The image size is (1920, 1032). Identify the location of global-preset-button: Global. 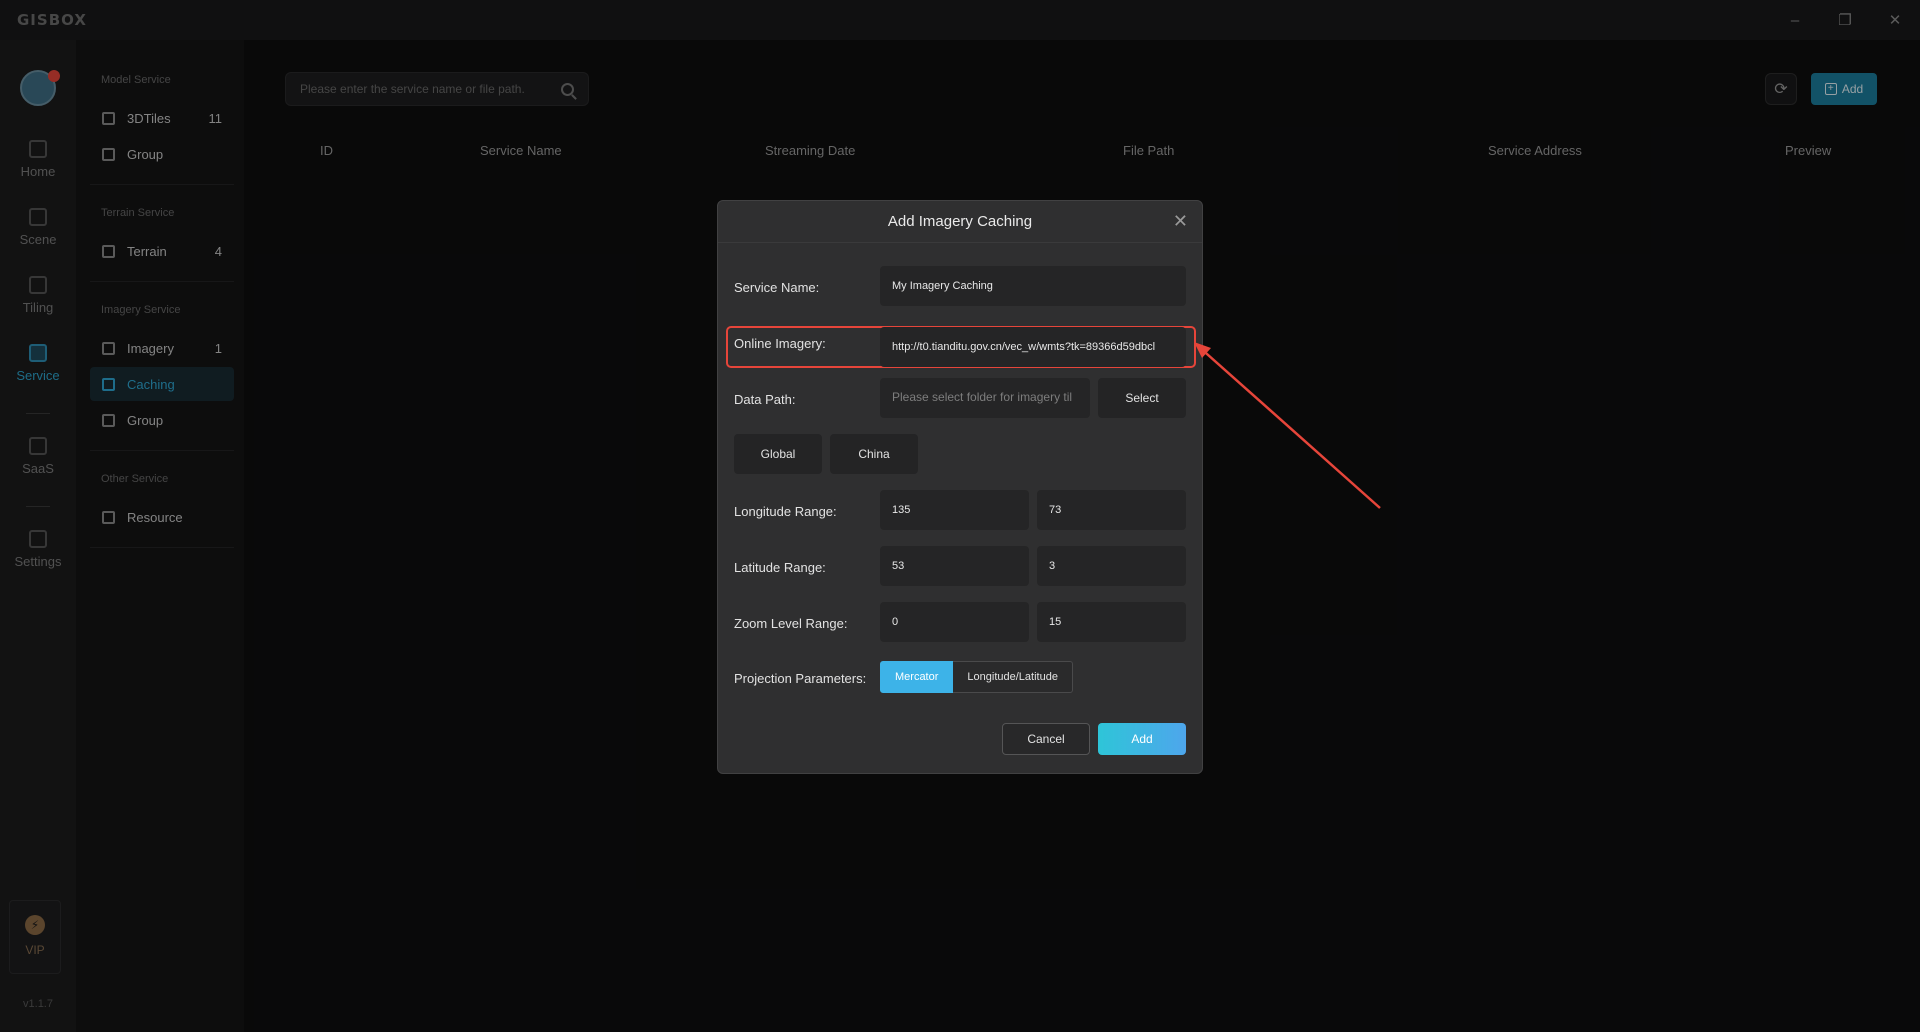
(778, 454).